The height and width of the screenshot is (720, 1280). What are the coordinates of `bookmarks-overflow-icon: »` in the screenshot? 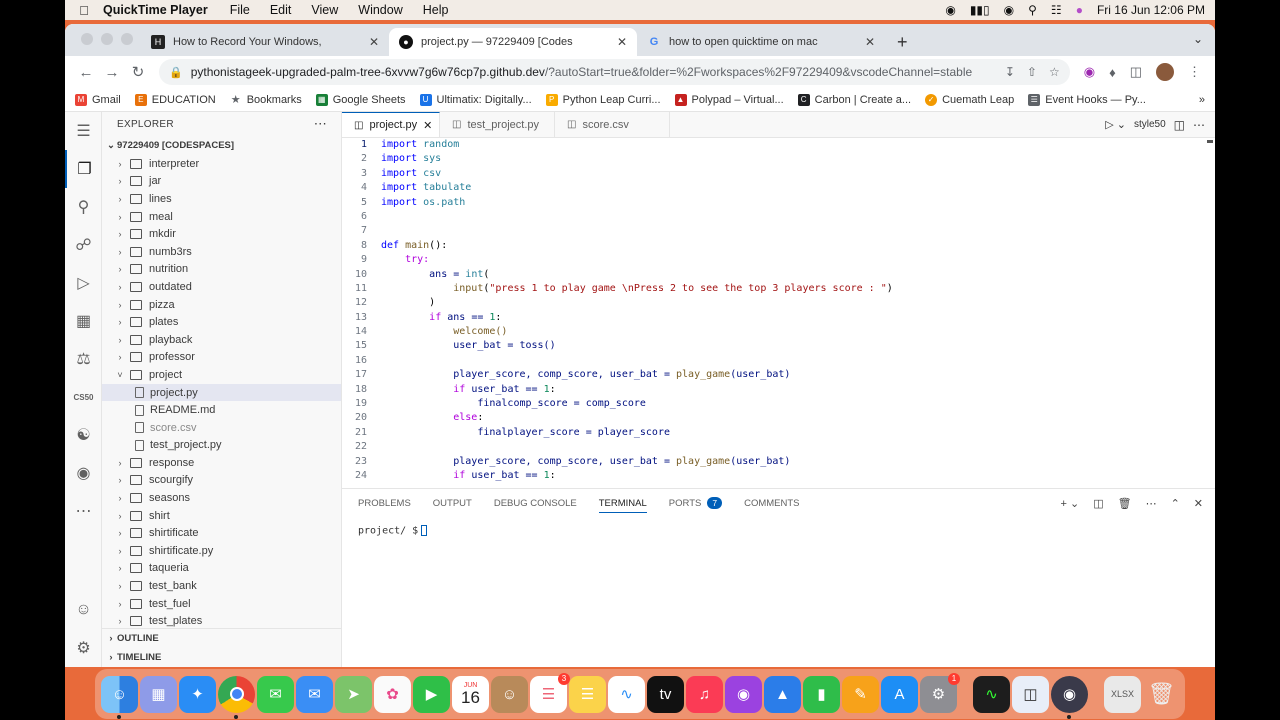 It's located at (1202, 100).